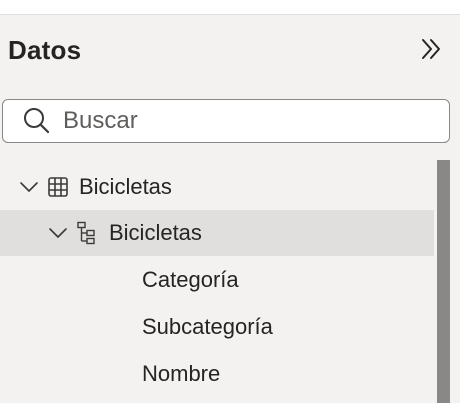 This screenshot has width=460, height=403. I want to click on tree-item-label: Categoría, so click(190, 279).